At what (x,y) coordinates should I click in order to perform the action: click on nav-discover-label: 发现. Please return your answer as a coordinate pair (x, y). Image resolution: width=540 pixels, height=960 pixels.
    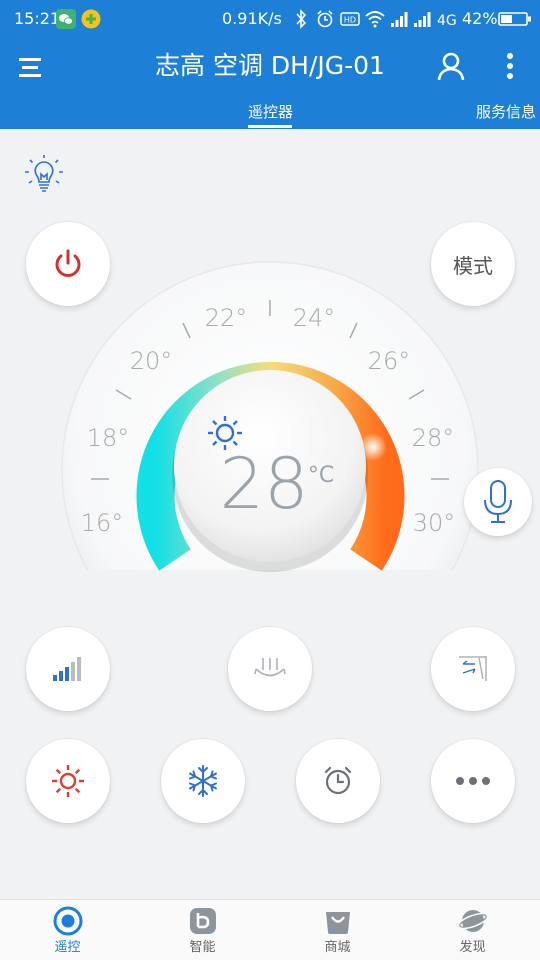
    Looking at the image, I should click on (472, 947).